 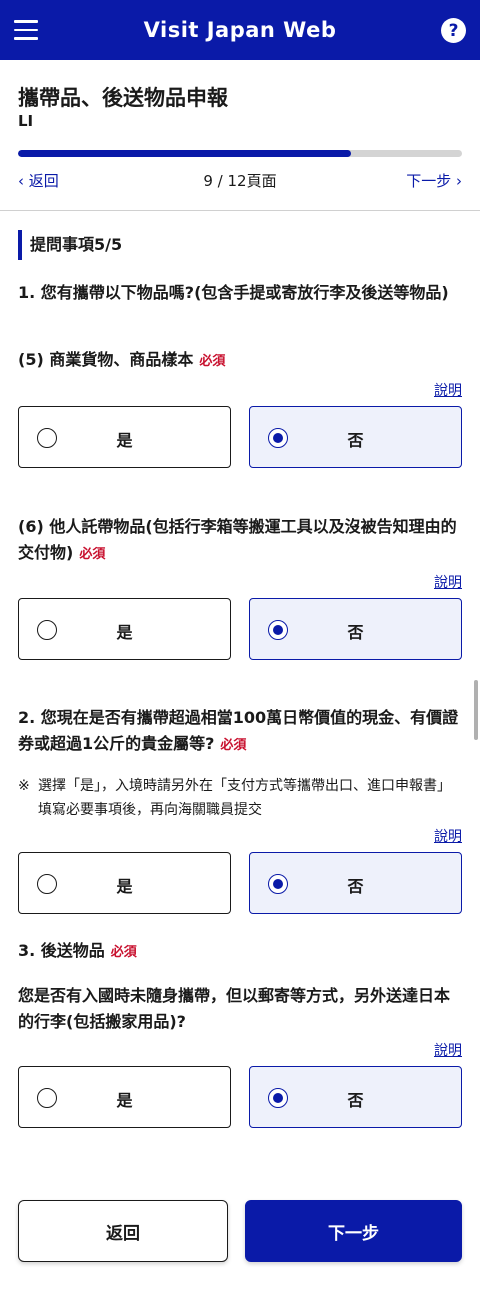 I want to click on progress-fill, so click(x=184, y=153).